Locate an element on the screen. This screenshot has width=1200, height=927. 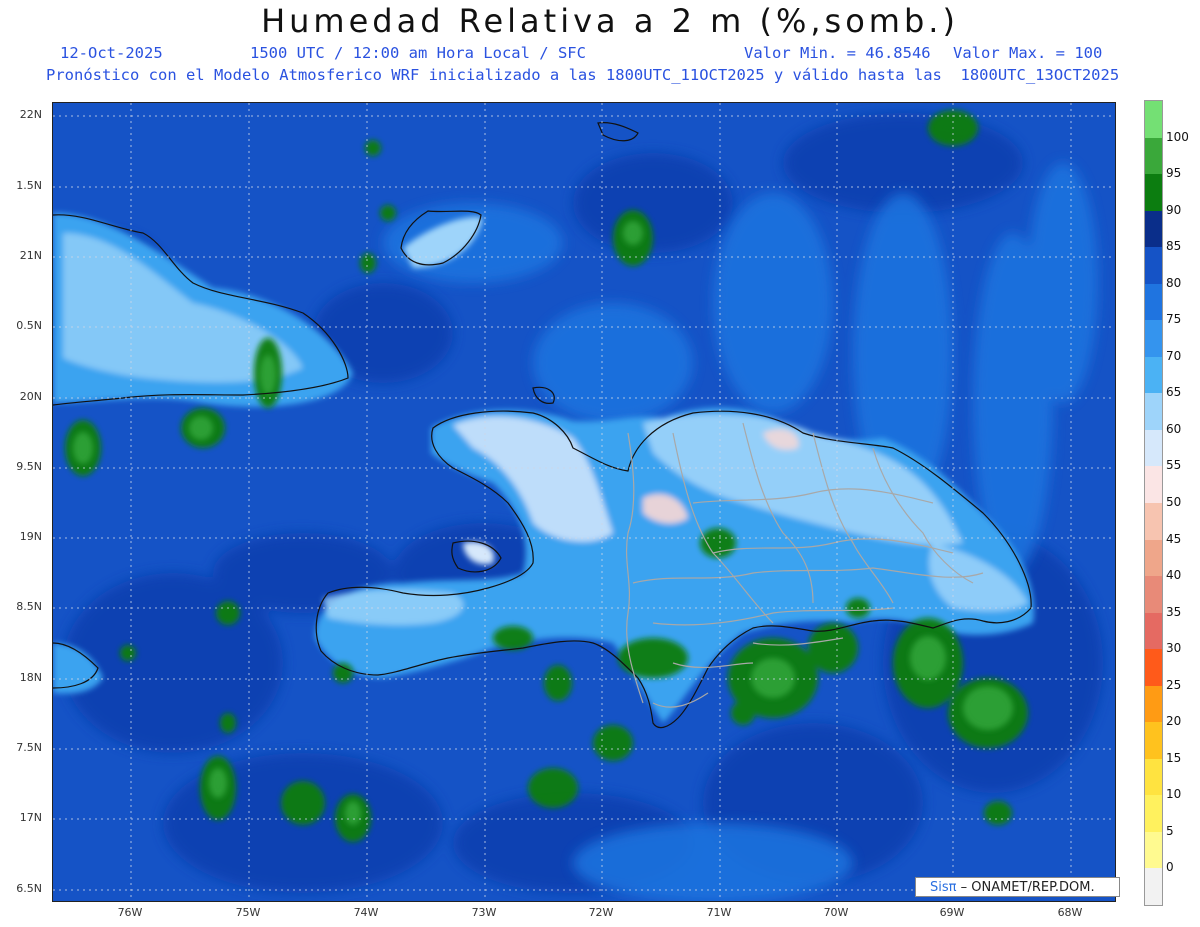
lat-label: 22N is located at coordinates (30, 114).